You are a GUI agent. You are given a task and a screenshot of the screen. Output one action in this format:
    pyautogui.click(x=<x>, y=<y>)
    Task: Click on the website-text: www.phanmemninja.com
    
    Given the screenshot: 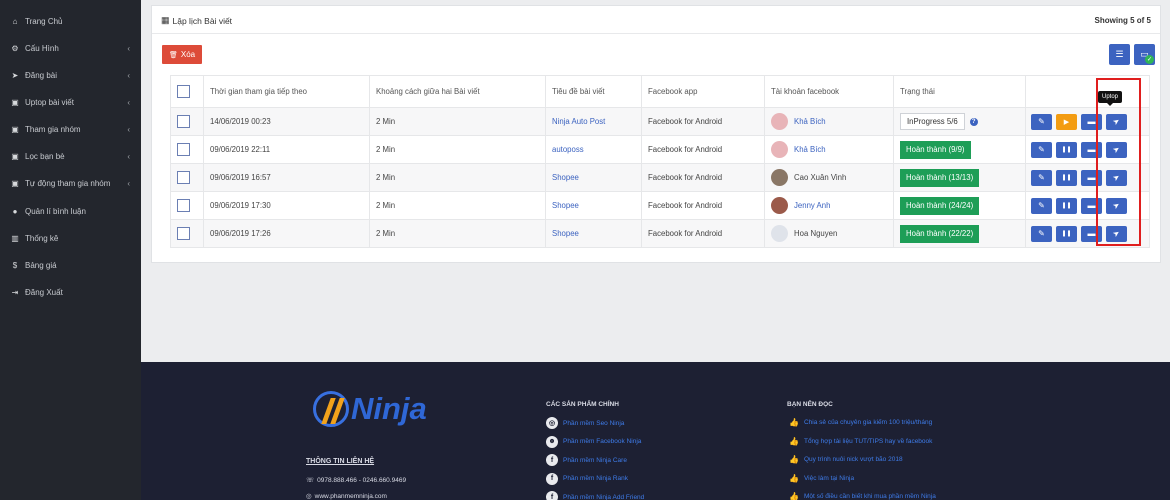 What is the action you would take?
    pyautogui.click(x=350, y=496)
    